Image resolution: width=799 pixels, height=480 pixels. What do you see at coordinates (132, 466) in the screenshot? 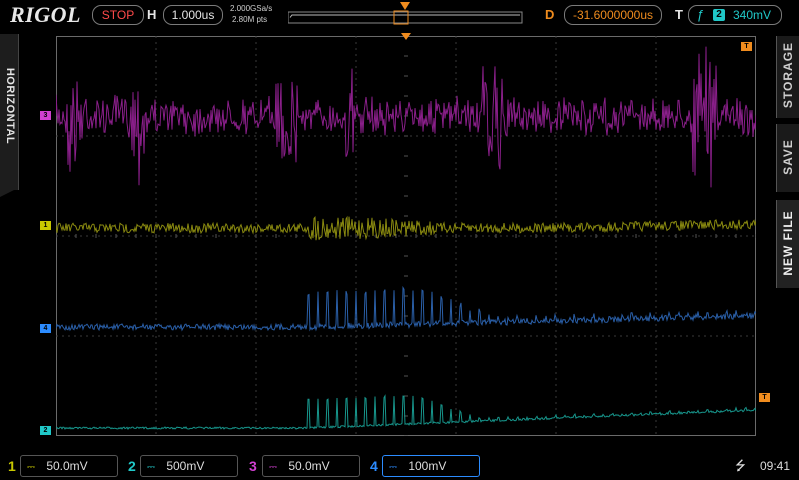
I see `channel-2-number: 2` at bounding box center [132, 466].